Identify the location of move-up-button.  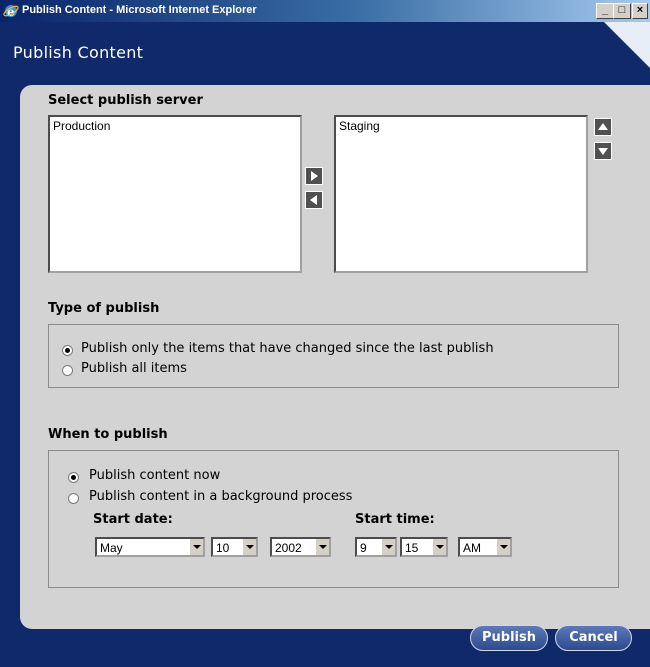
(603, 127).